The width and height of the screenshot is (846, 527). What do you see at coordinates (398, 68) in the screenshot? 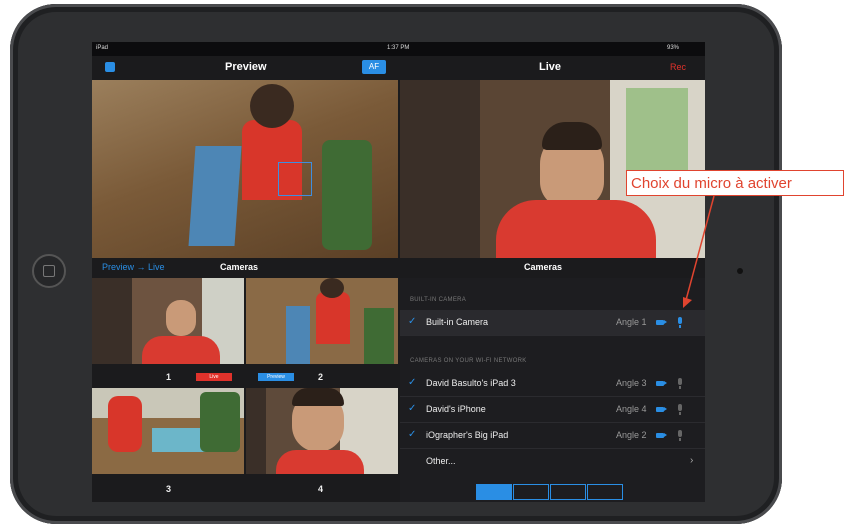
I see `nav-bar: Preview AF Live Rec` at bounding box center [398, 68].